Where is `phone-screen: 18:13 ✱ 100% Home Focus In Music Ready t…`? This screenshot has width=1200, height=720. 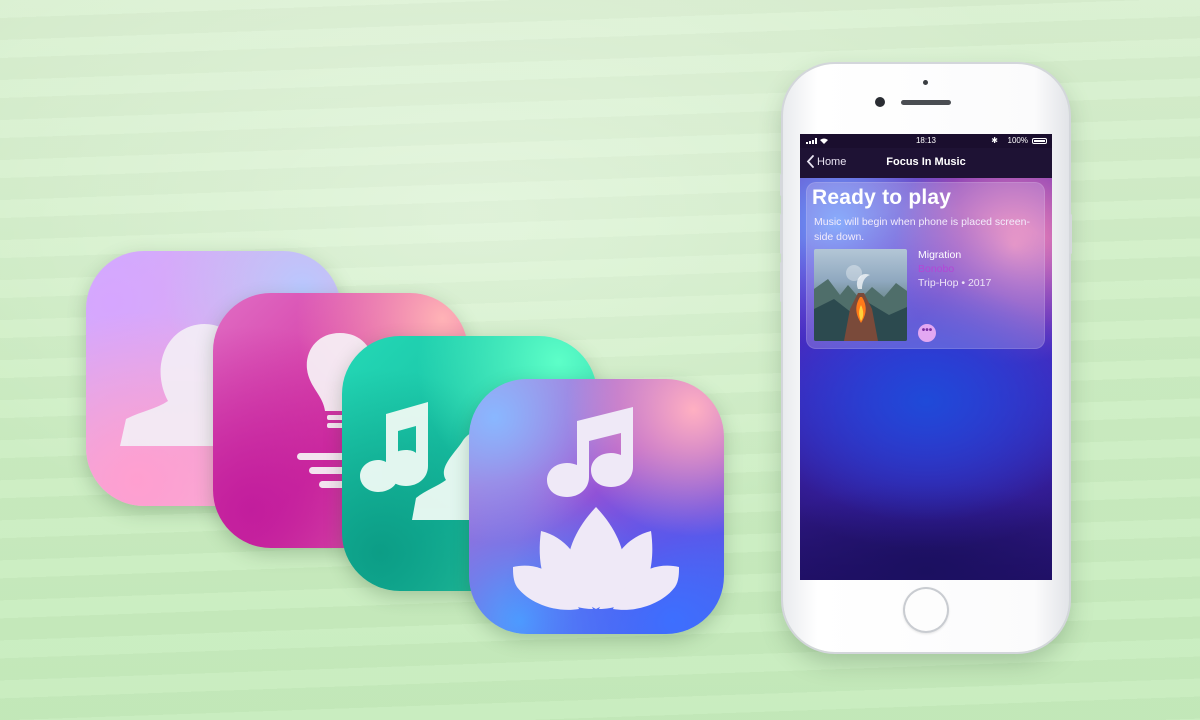
phone-screen: 18:13 ✱ 100% Home Focus In Music Ready t… is located at coordinates (926, 357).